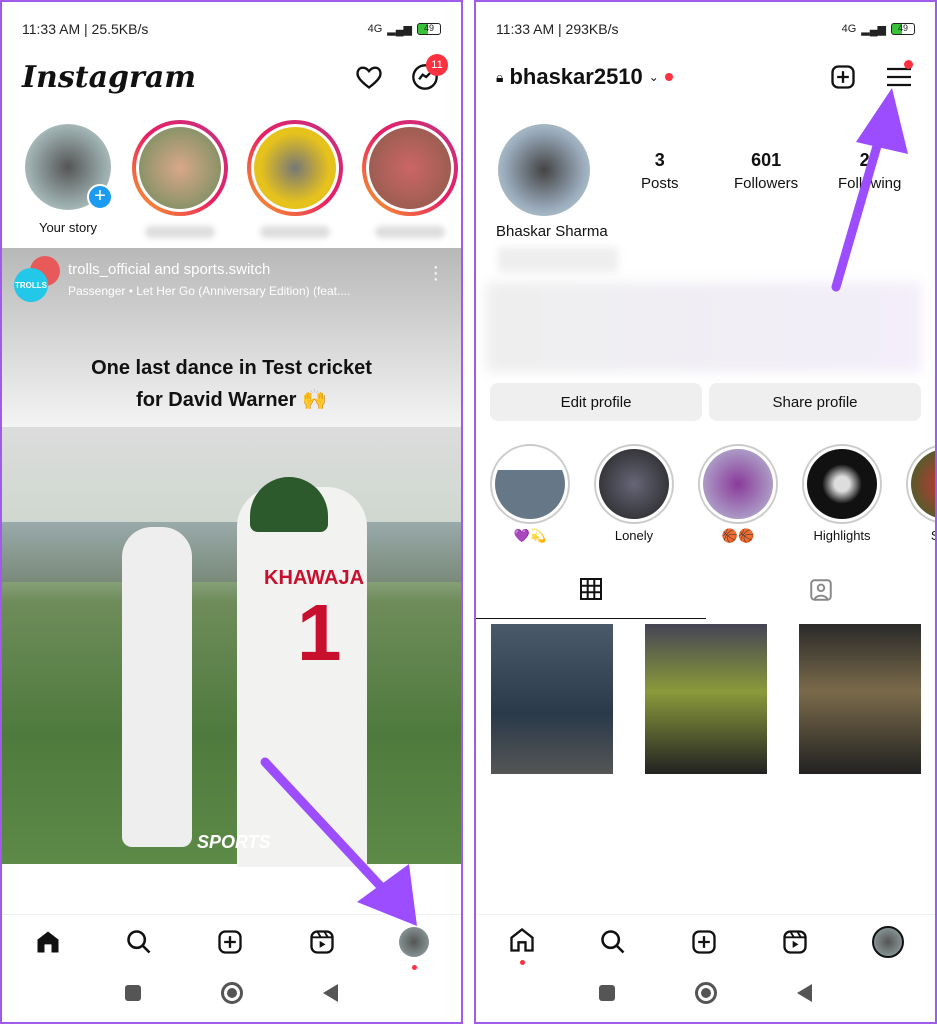 The width and height of the screenshot is (937, 1024). Describe the element at coordinates (887, 942) in the screenshot. I see `profile-icon` at that location.